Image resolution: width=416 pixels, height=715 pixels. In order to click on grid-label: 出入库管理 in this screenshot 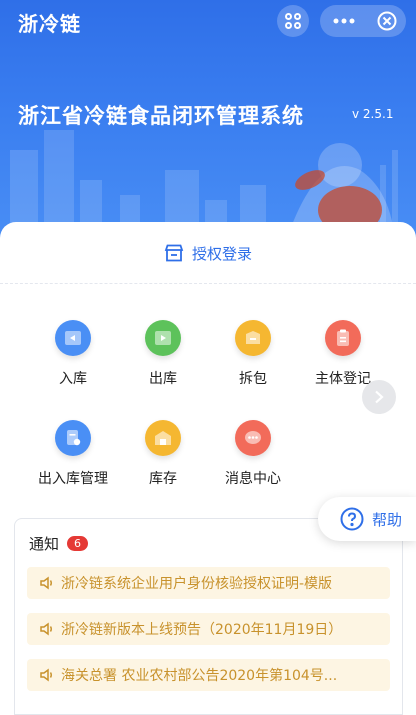, I will do `click(73, 479)`.